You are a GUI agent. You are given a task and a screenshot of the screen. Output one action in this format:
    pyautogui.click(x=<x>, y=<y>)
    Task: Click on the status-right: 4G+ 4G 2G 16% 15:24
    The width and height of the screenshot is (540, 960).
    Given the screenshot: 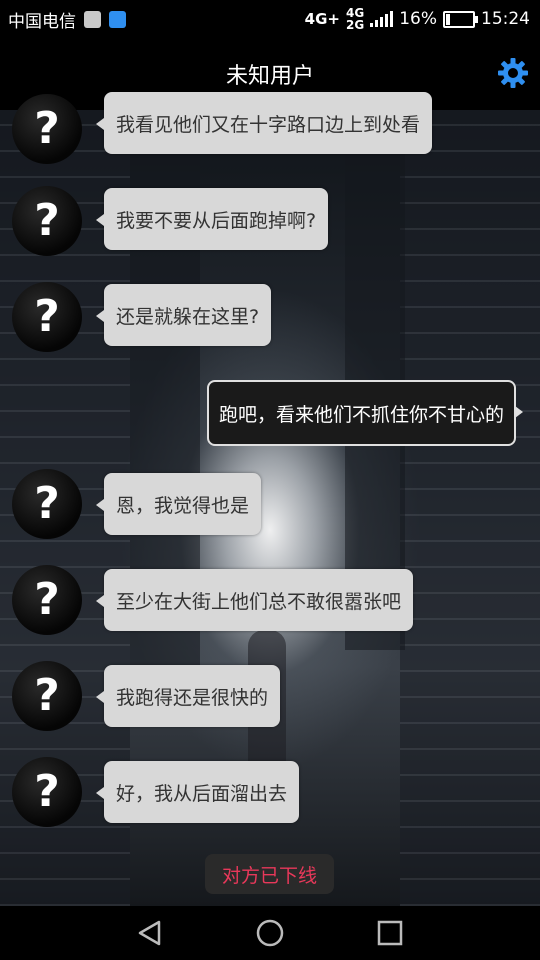 What is the action you would take?
    pyautogui.click(x=417, y=19)
    